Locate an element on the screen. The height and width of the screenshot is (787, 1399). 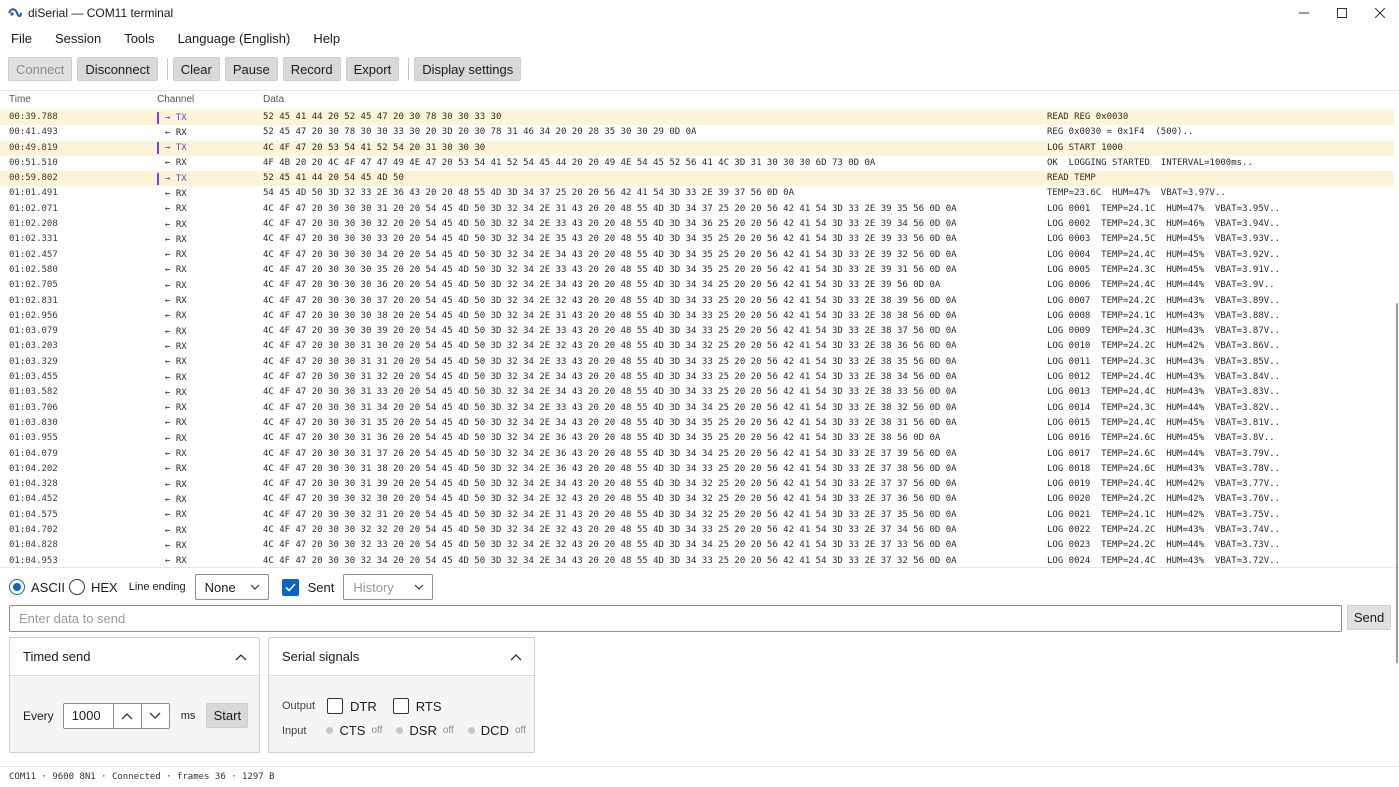
send-input: Enter data to send is located at coordinates (675, 618).